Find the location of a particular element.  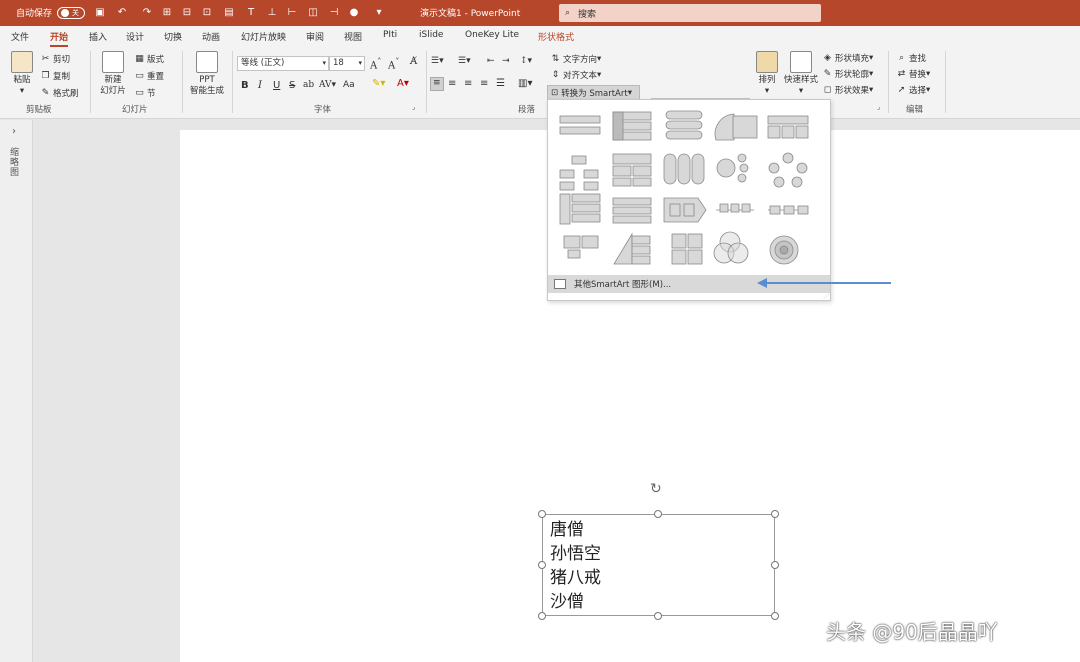

tab-review: 审阅 is located at coordinates (315, 36).